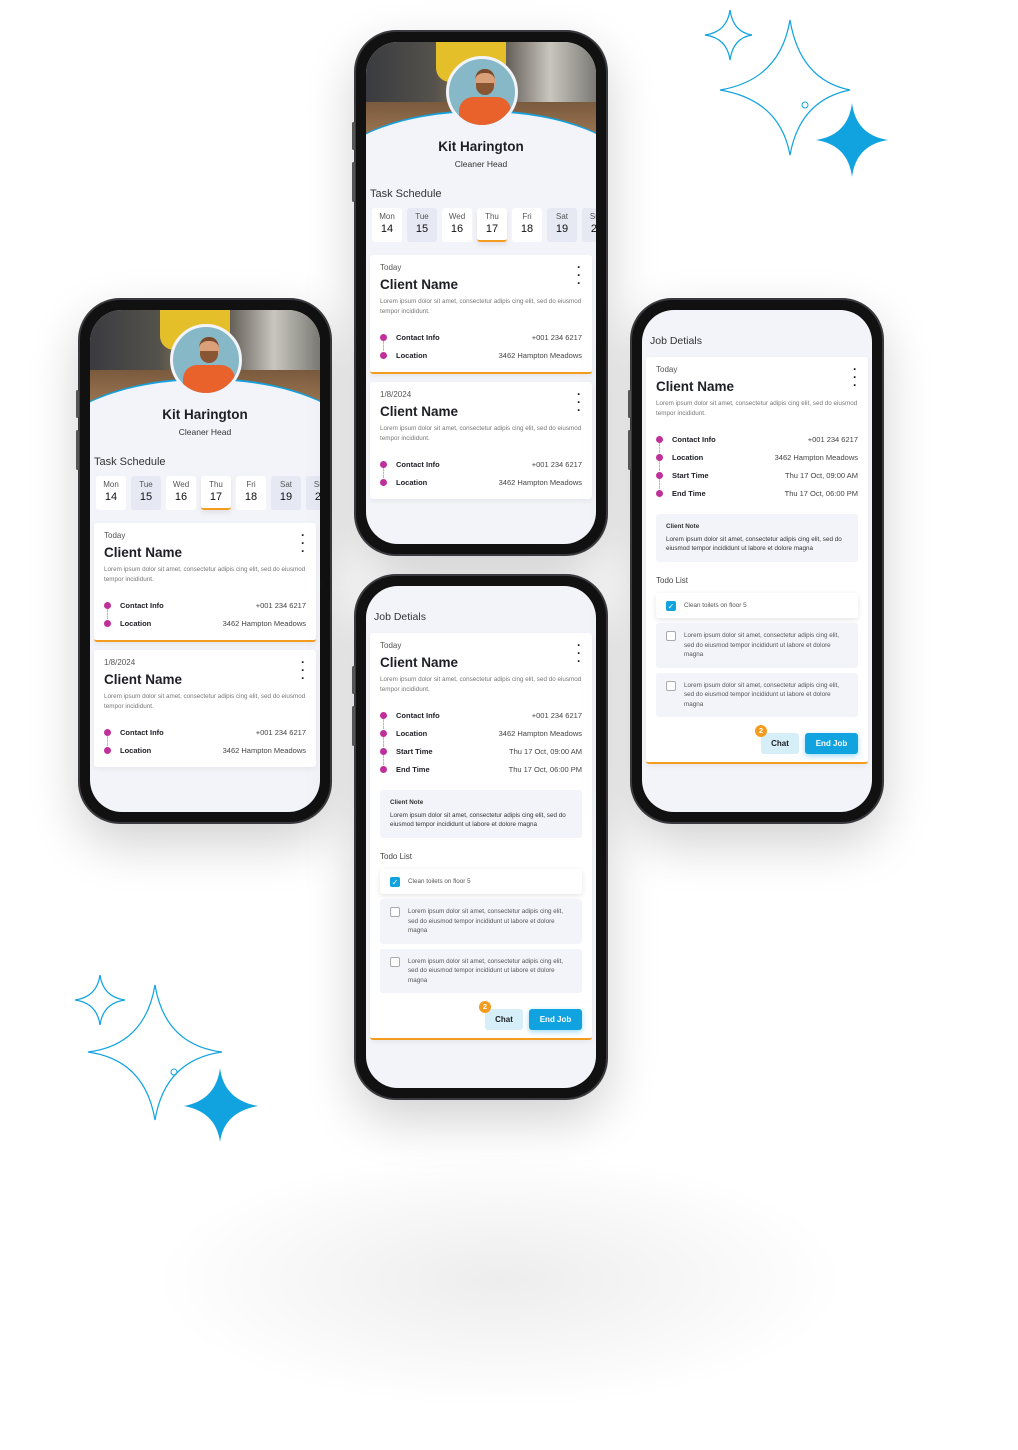 The image size is (1018, 1450). What do you see at coordinates (166, 1058) in the screenshot?
I see `sparkle-decoration-bottom` at bounding box center [166, 1058].